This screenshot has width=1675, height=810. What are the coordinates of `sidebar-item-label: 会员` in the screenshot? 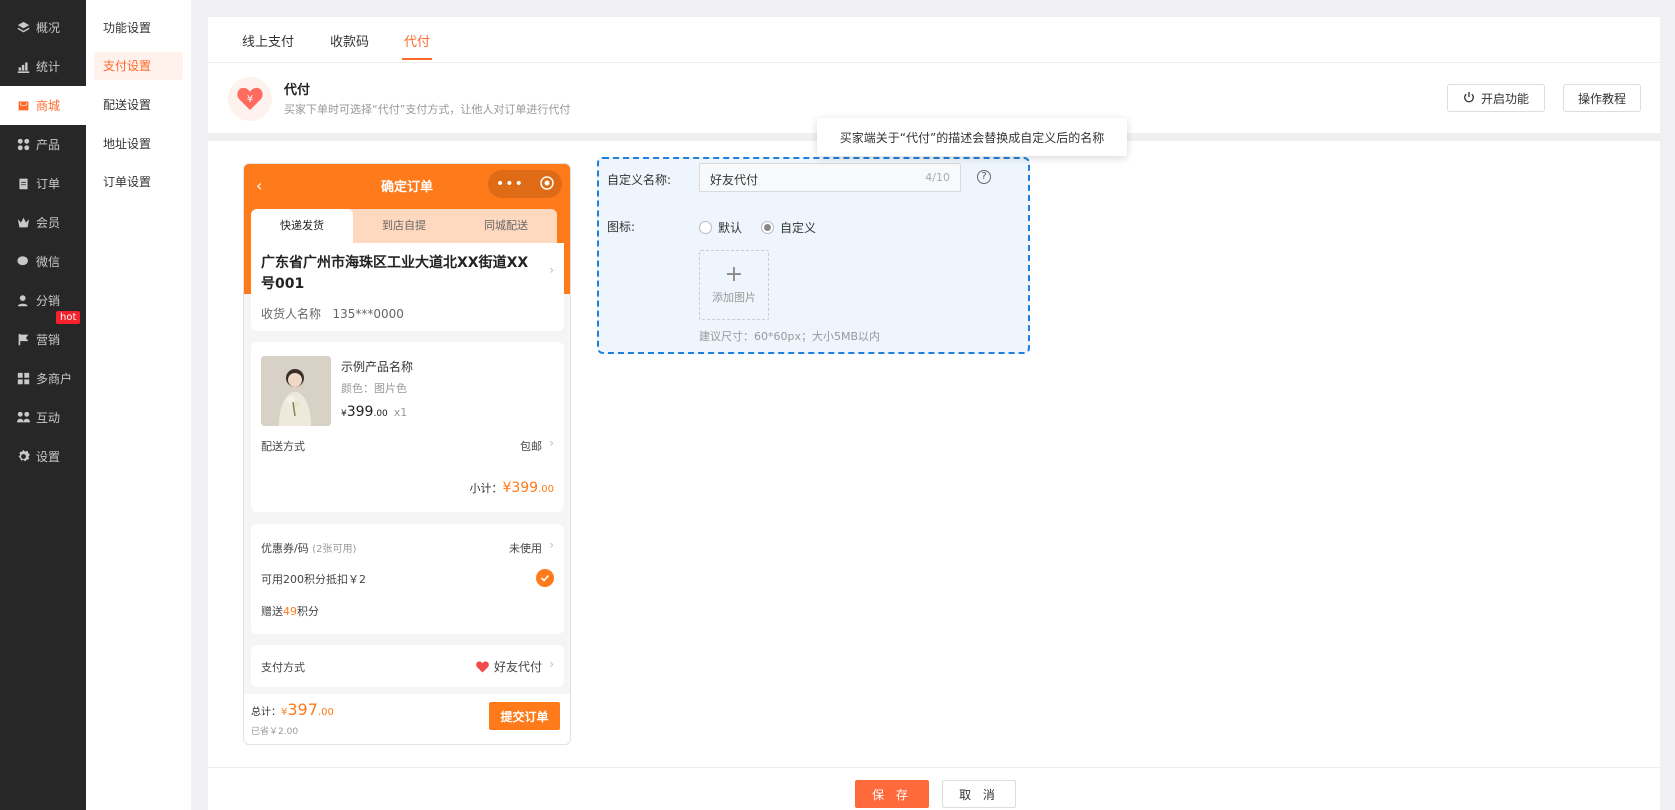 It's located at (48, 223).